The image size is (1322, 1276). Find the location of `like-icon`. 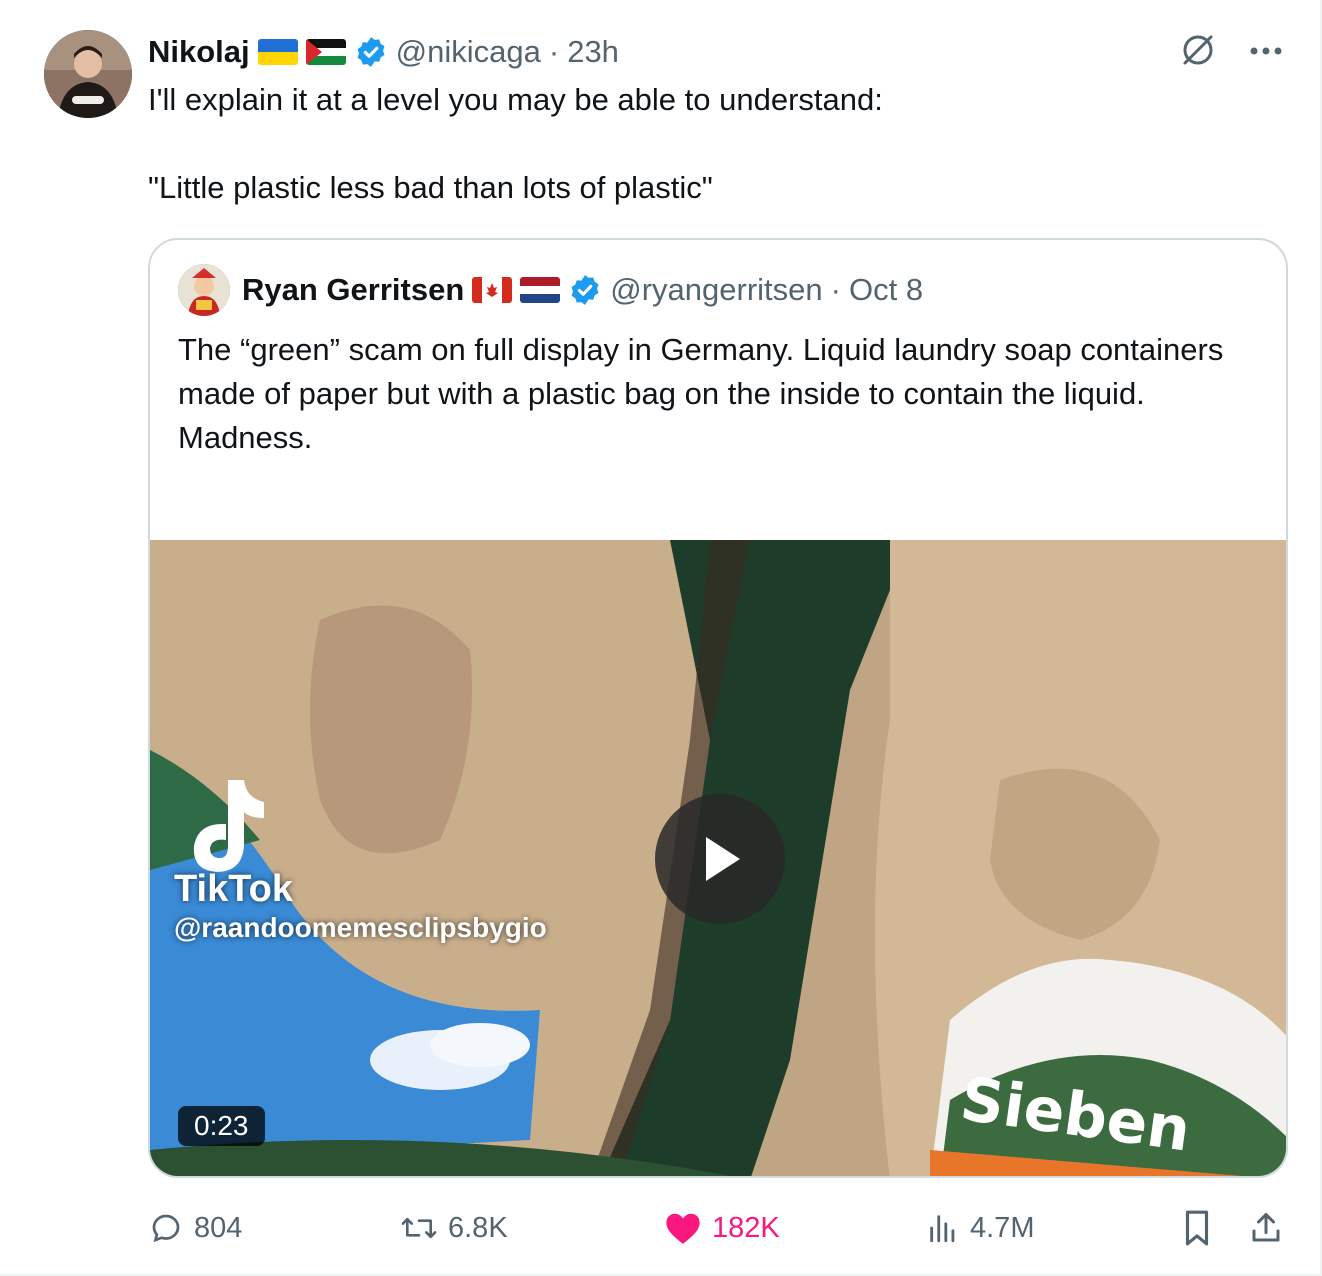

like-icon is located at coordinates (683, 1228).